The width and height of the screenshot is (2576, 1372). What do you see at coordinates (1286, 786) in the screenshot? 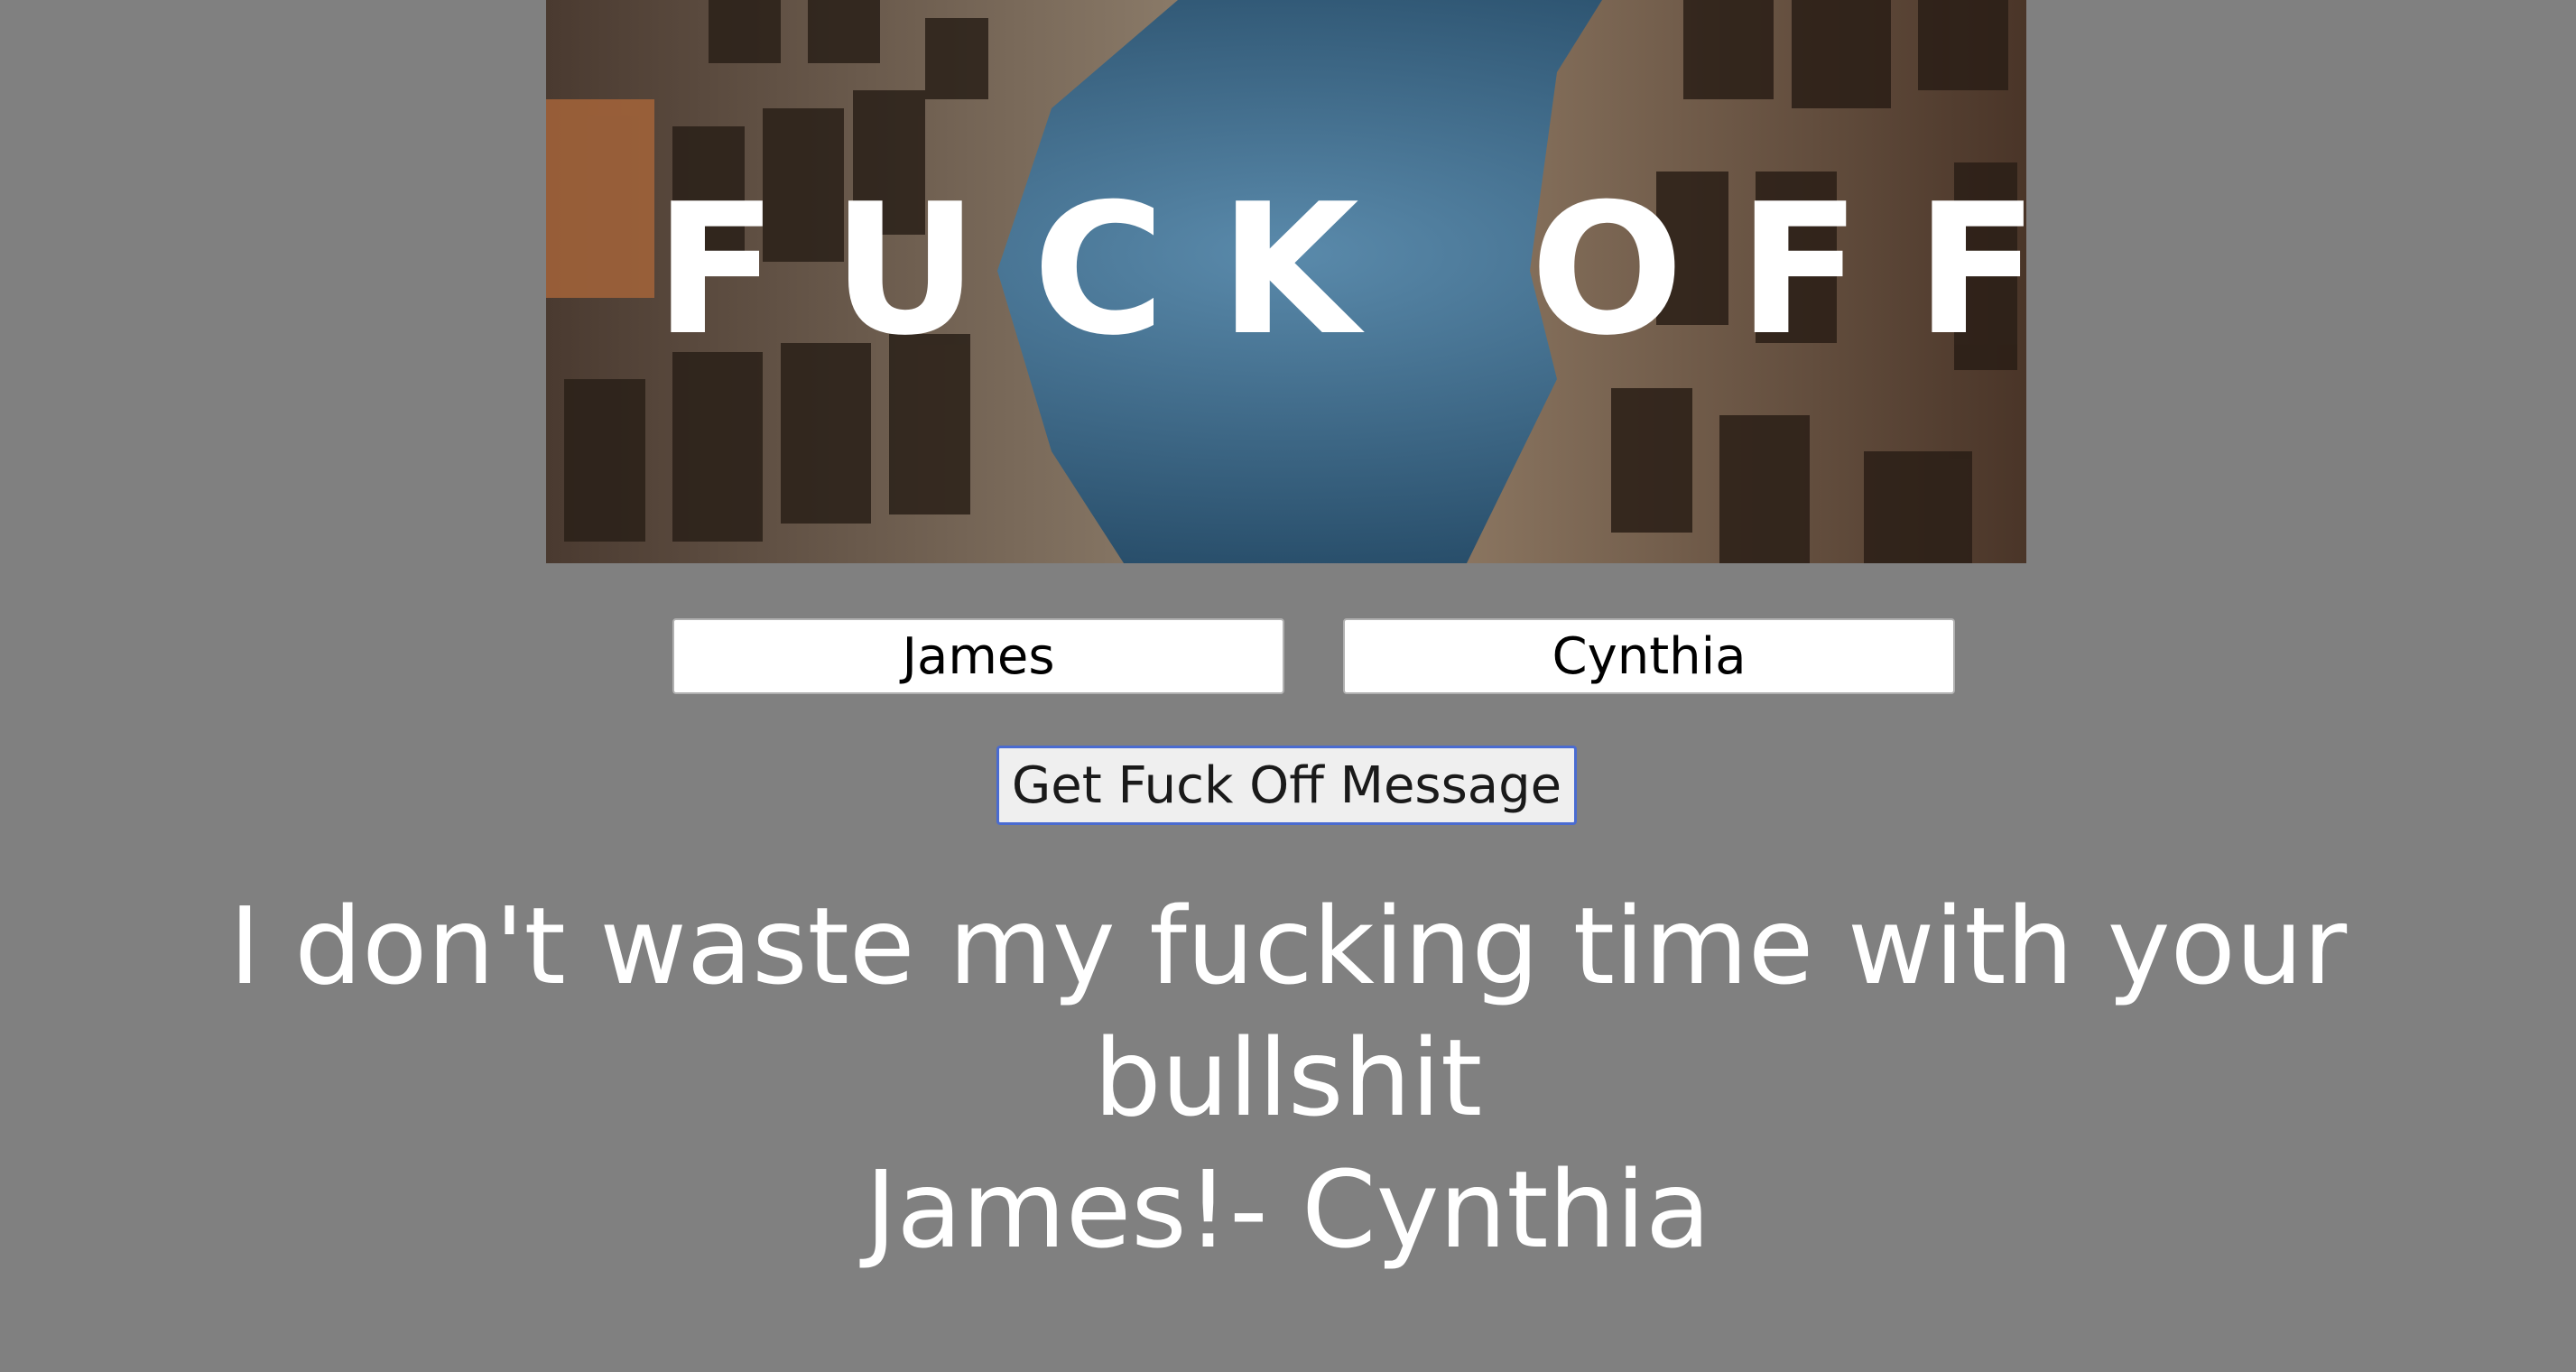
I see `get-message-button: Get Fuck Off Message` at bounding box center [1286, 786].